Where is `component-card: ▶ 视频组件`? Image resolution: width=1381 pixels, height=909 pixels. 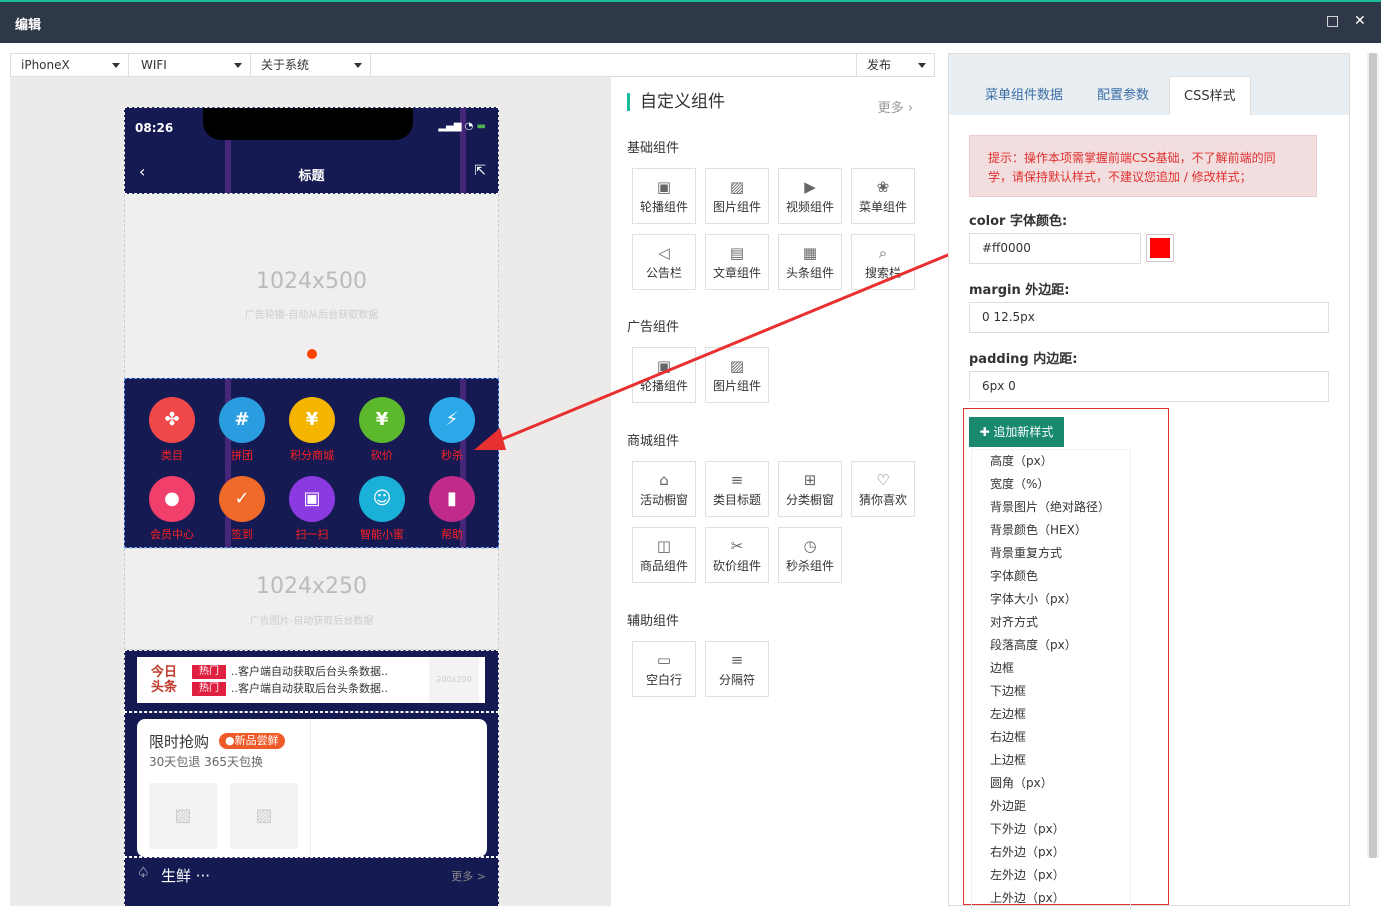 component-card: ▶ 视频组件 is located at coordinates (810, 196).